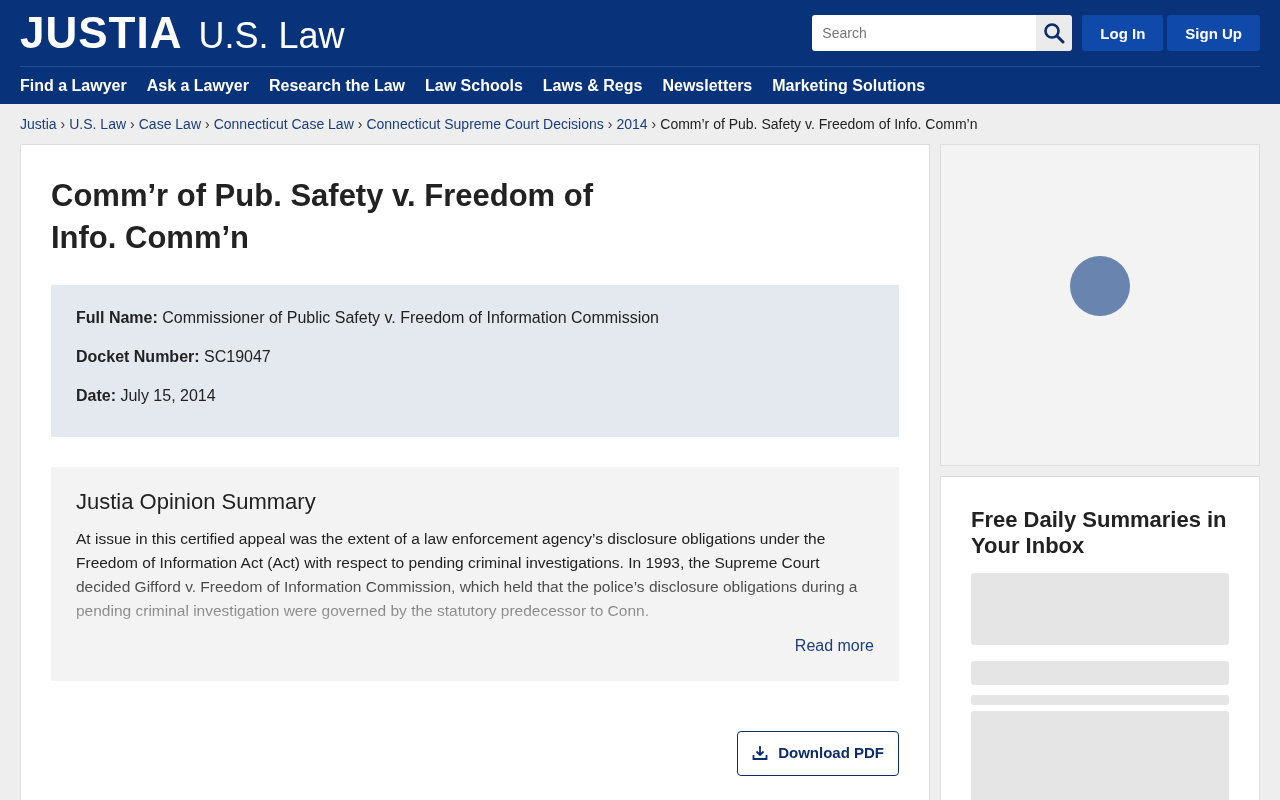 The height and width of the screenshot is (800, 1280). Describe the element at coordinates (474, 85) in the screenshot. I see `nav-link: Law Schools` at that location.